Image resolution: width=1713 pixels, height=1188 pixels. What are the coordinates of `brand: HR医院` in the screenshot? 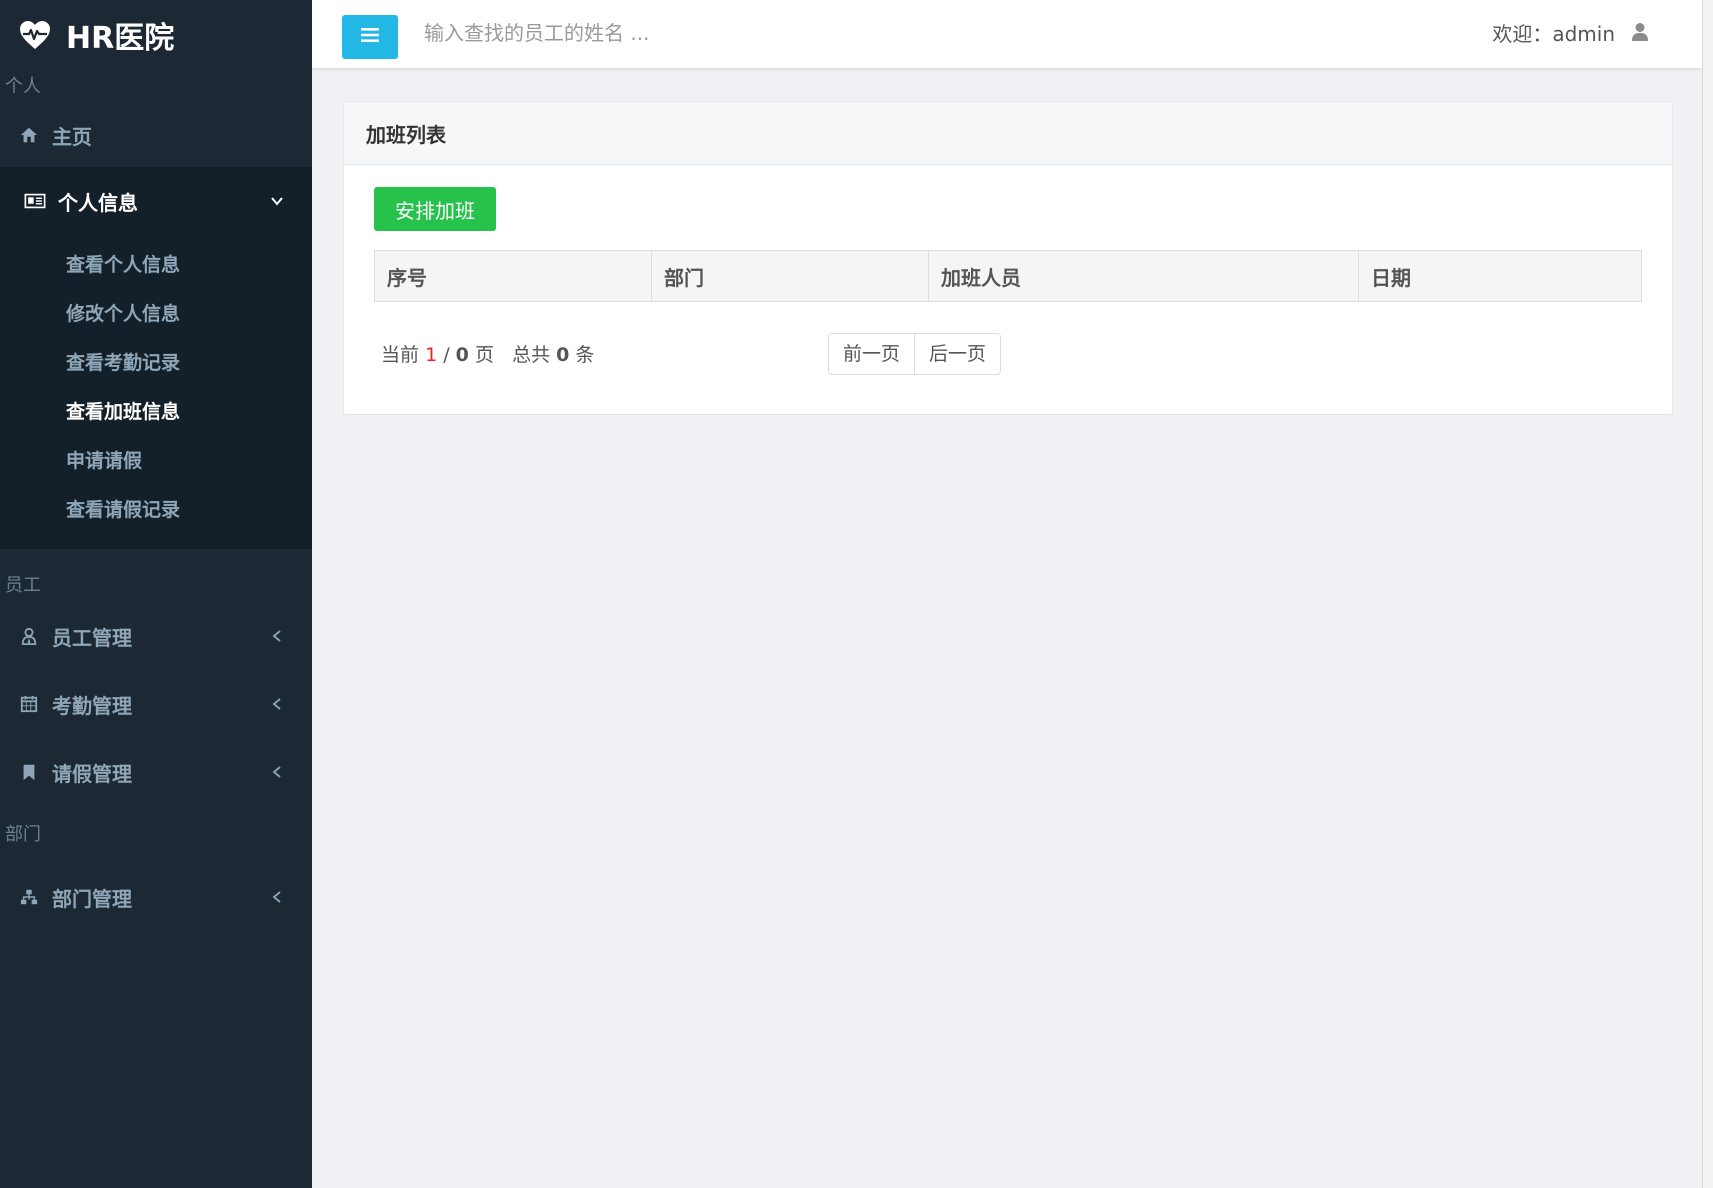 It's located at (156, 35).